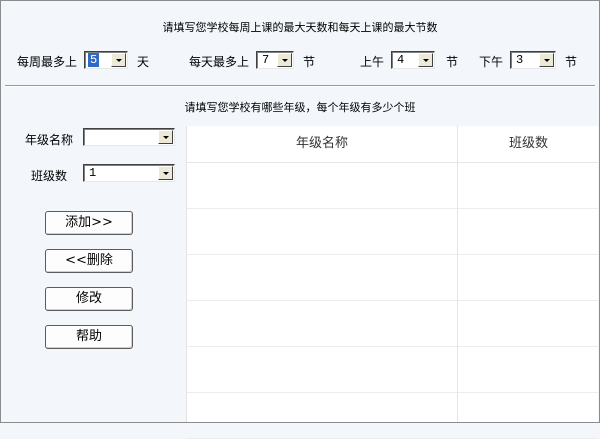 Image resolution: width=600 pixels, height=439 pixels. Describe the element at coordinates (89, 137) in the screenshot. I see `grade-name-value` at that location.